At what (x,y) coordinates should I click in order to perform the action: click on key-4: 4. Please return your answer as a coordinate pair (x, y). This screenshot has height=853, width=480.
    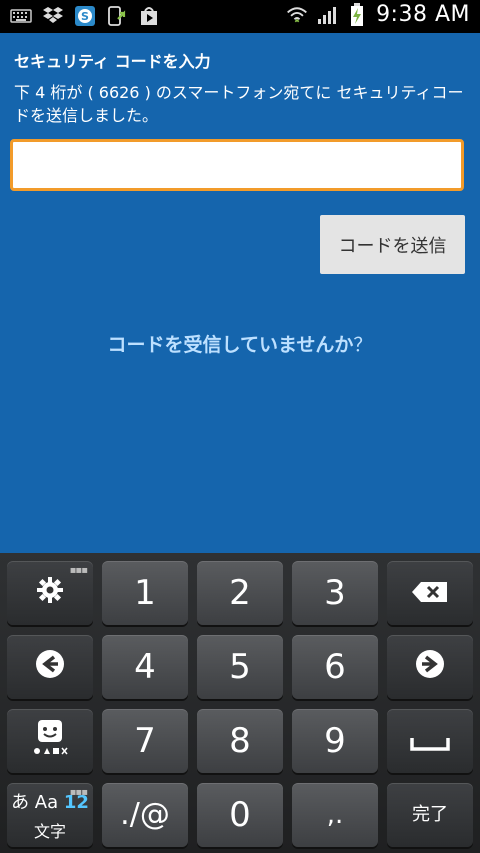
    Looking at the image, I should click on (145, 667).